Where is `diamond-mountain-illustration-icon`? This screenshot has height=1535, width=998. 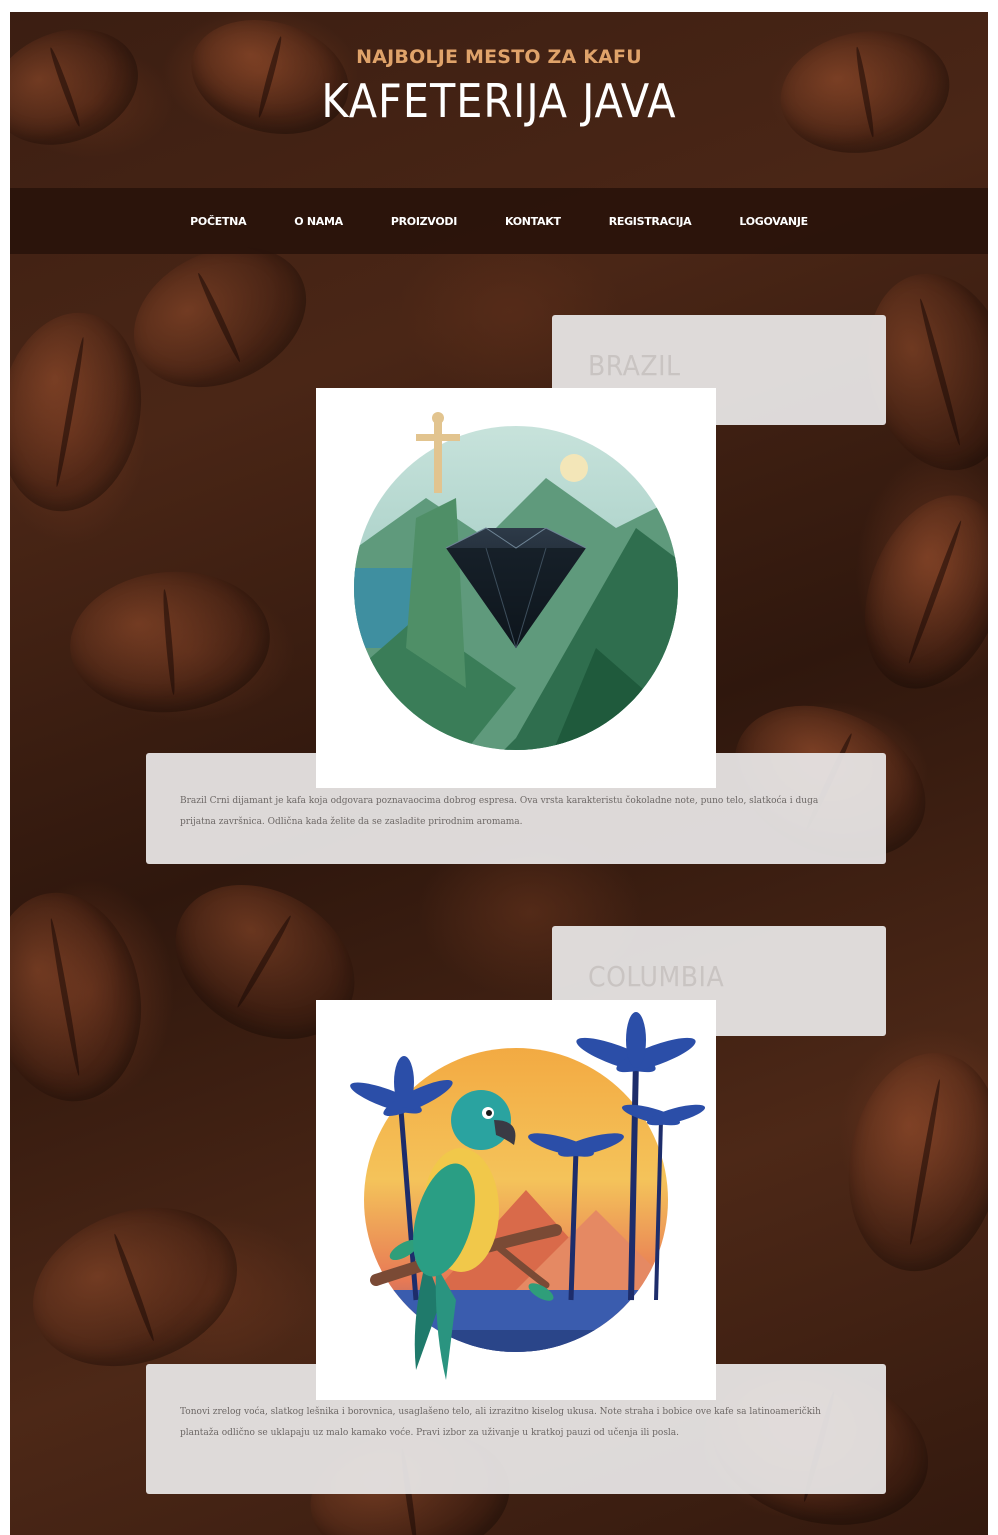
diamond-mountain-illustration-icon is located at coordinates (516, 581).